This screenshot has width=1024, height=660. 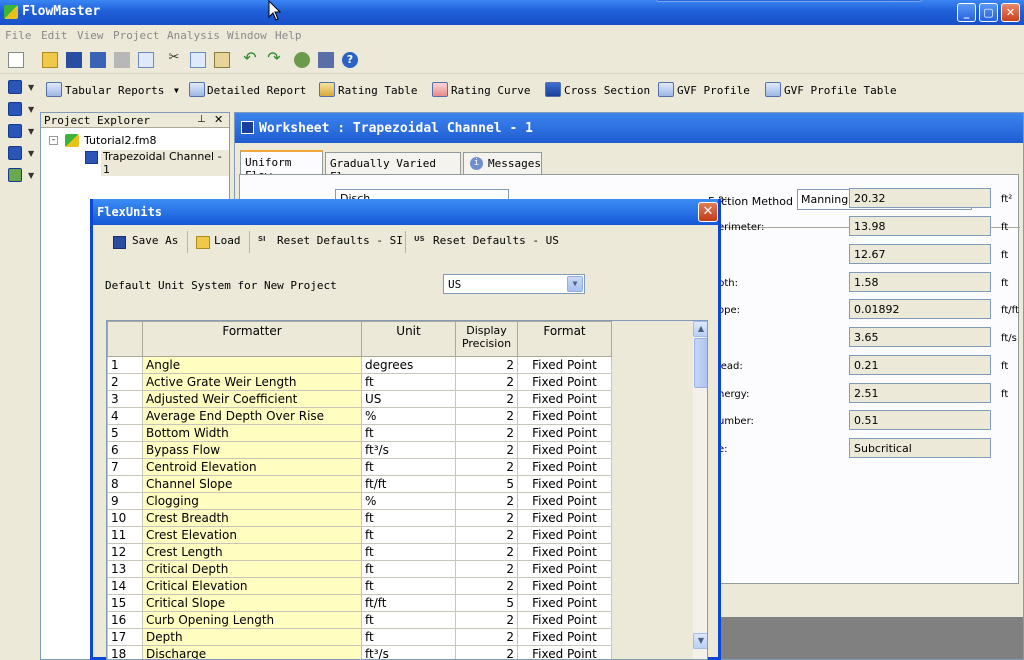 I want to click on menu-view: View, so click(x=90, y=35).